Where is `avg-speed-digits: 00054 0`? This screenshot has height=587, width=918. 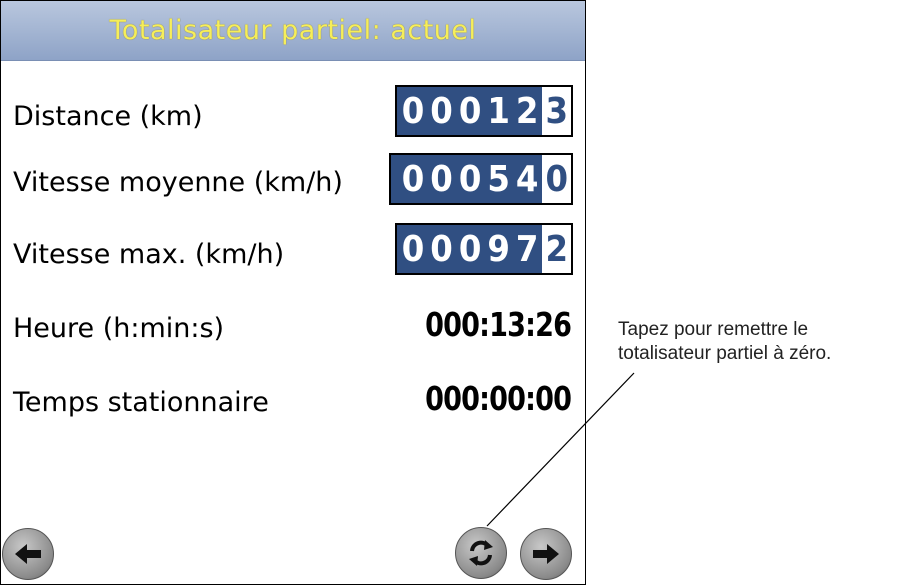
avg-speed-digits: 00054 0 is located at coordinates (486, 179).